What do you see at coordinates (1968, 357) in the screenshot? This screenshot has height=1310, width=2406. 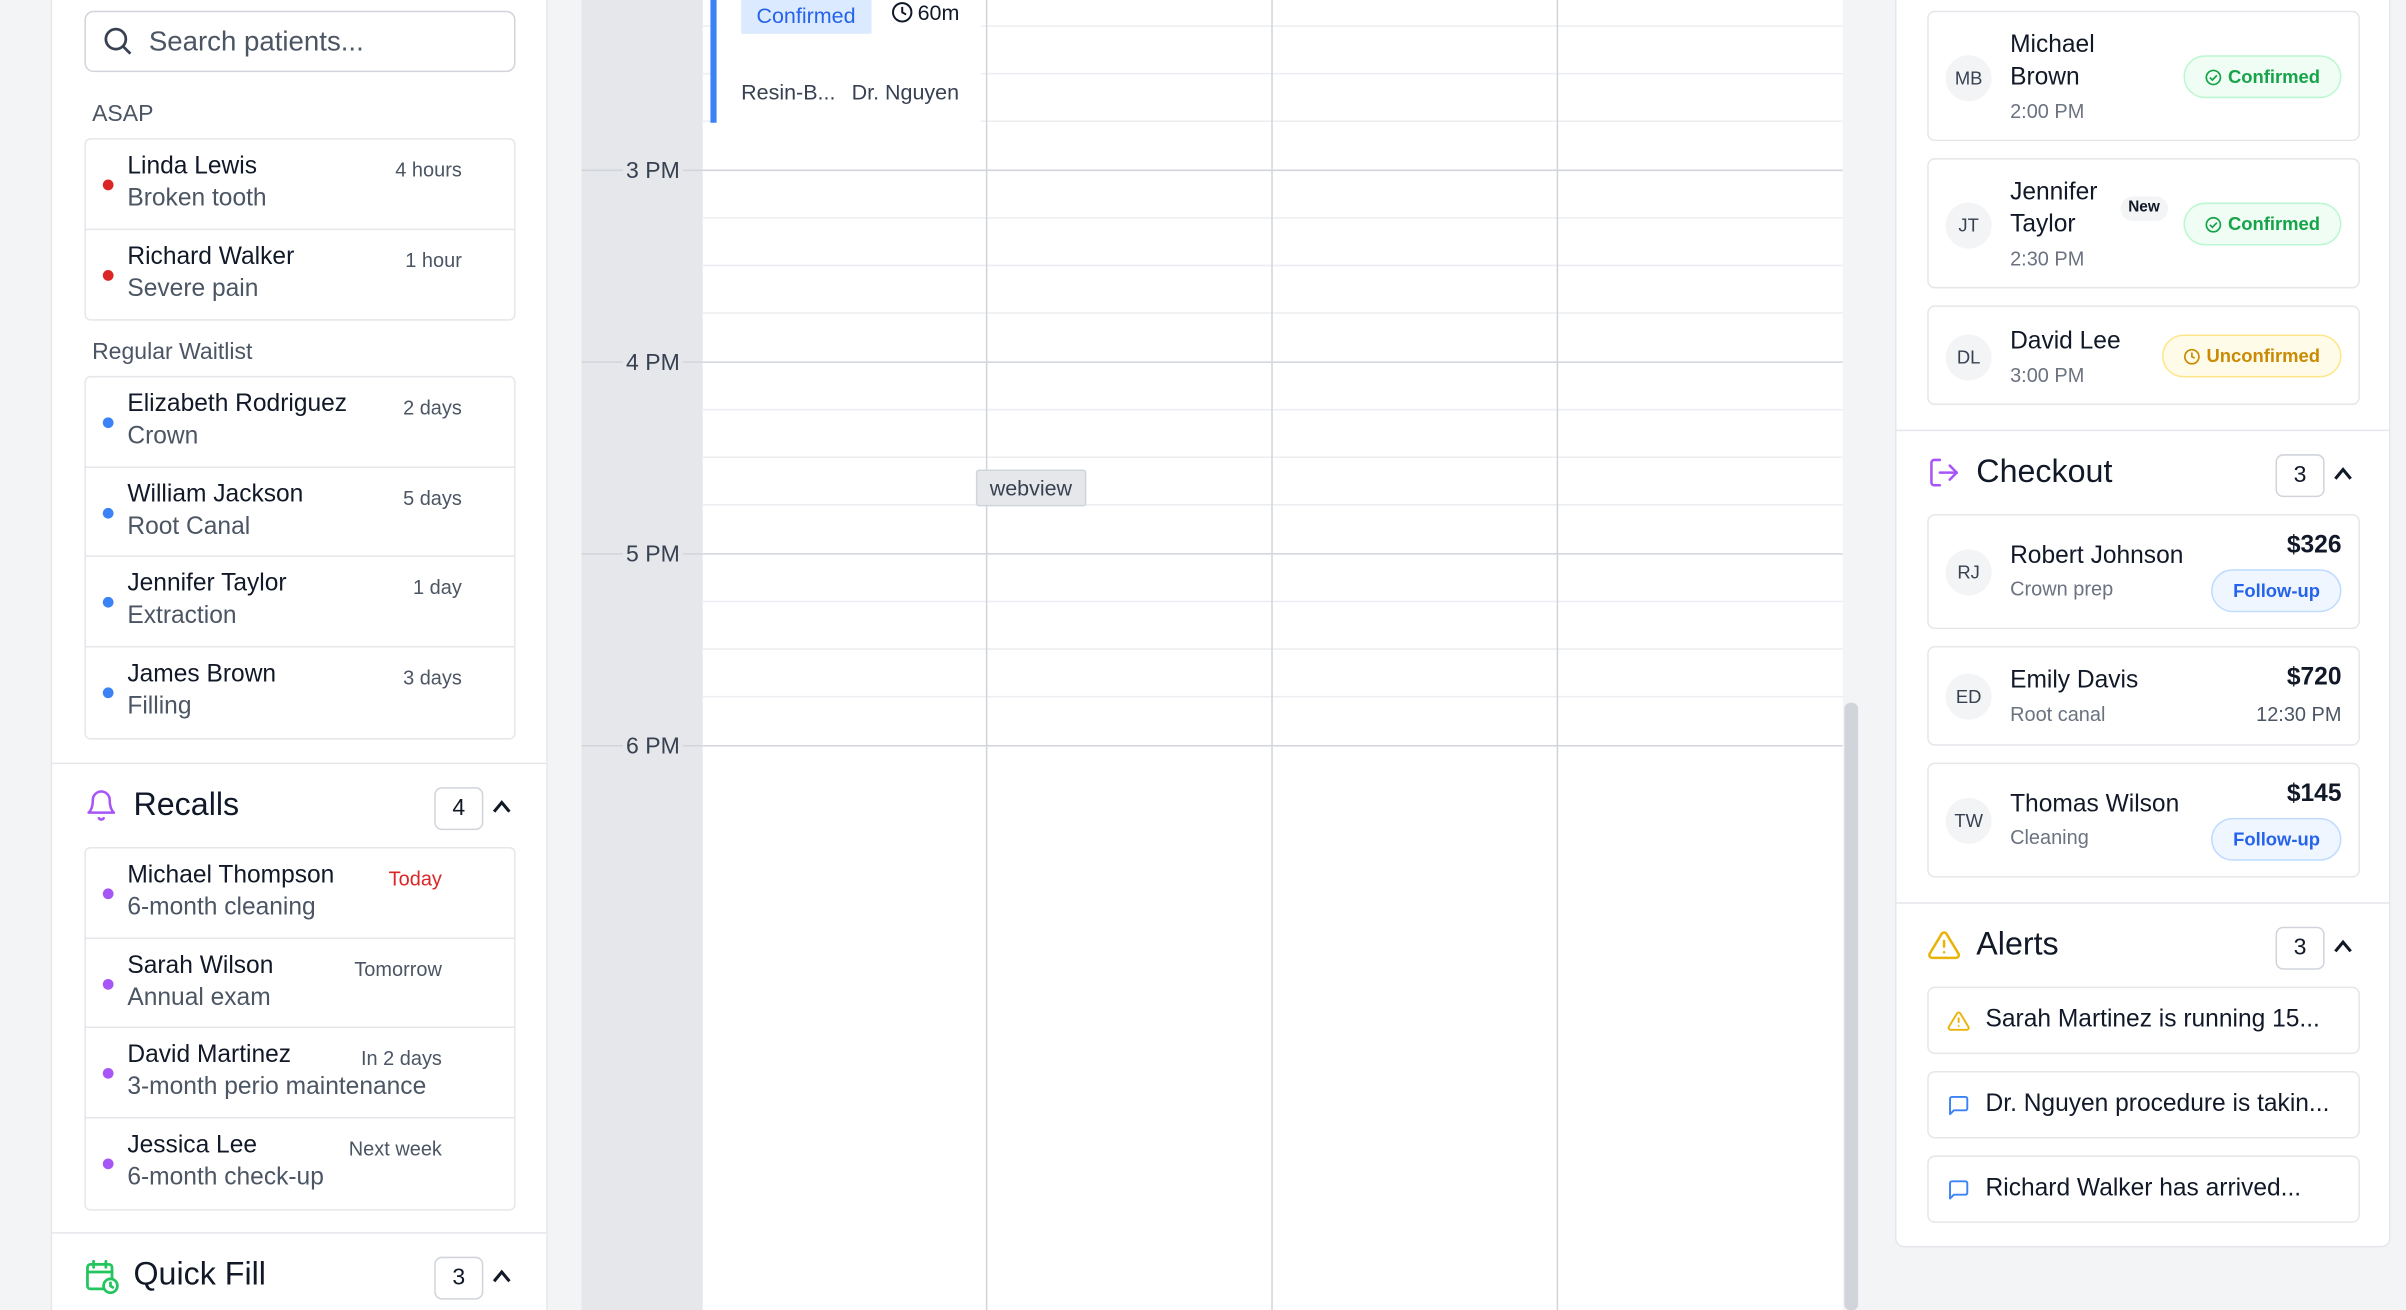 I see `avatar: DL` at bounding box center [1968, 357].